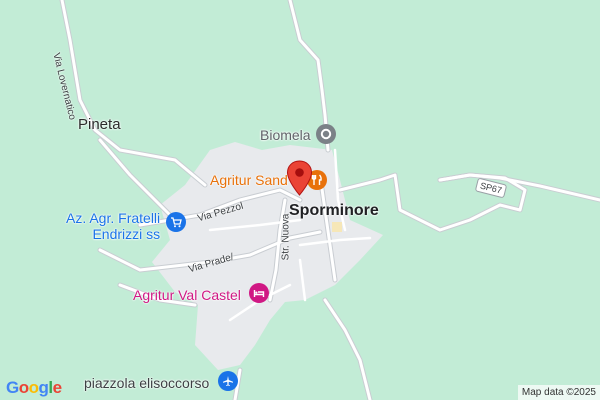  Describe the element at coordinates (337, 227) in the screenshot. I see `building` at that location.